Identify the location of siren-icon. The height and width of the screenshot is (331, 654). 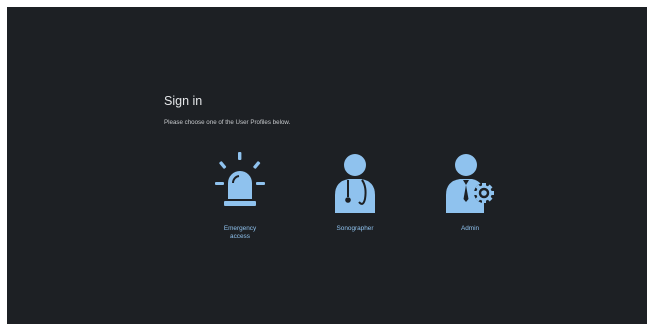
(240, 181).